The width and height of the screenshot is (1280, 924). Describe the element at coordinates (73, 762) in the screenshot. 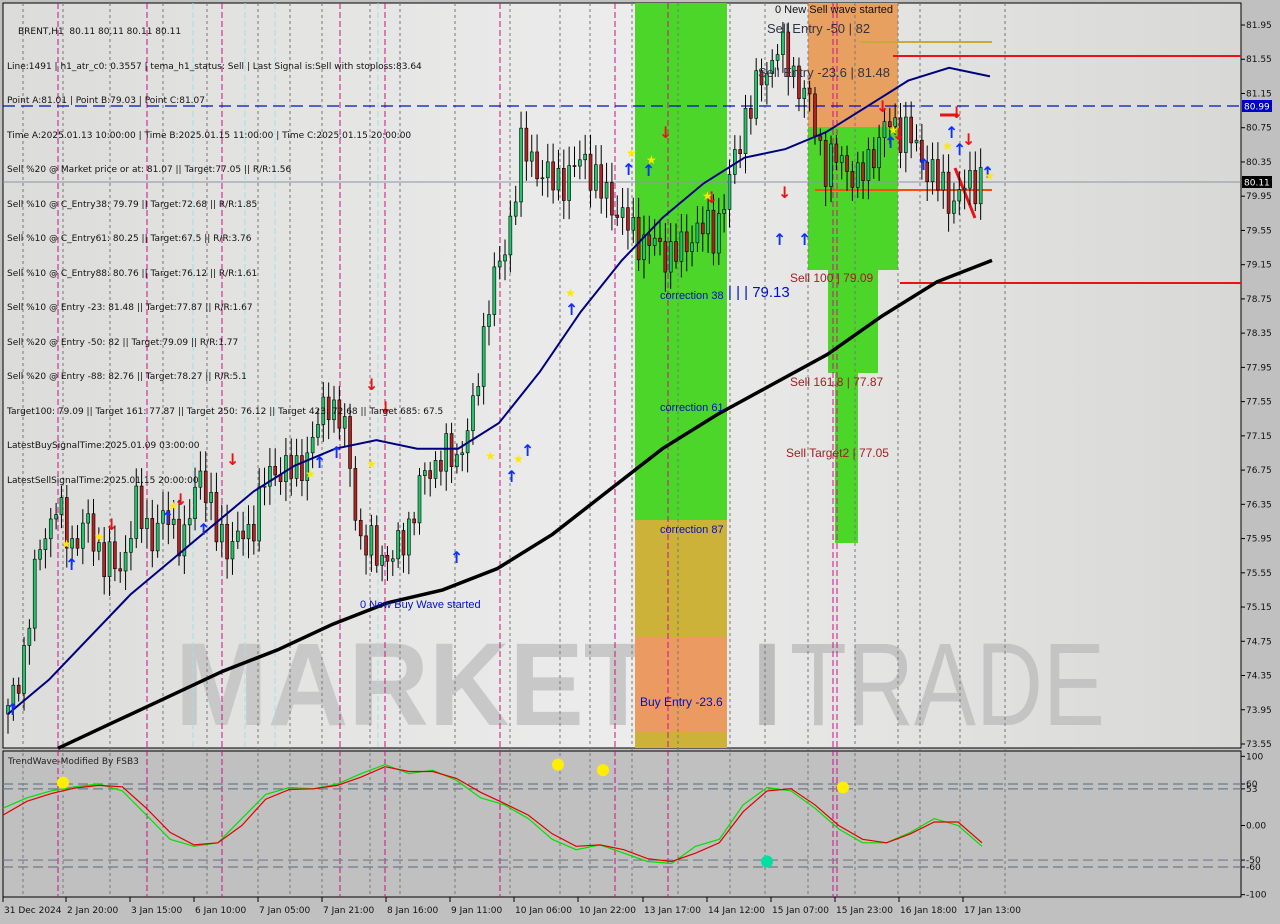

I see `oscillator-title: TrendWave-Modified By FSB3` at that location.